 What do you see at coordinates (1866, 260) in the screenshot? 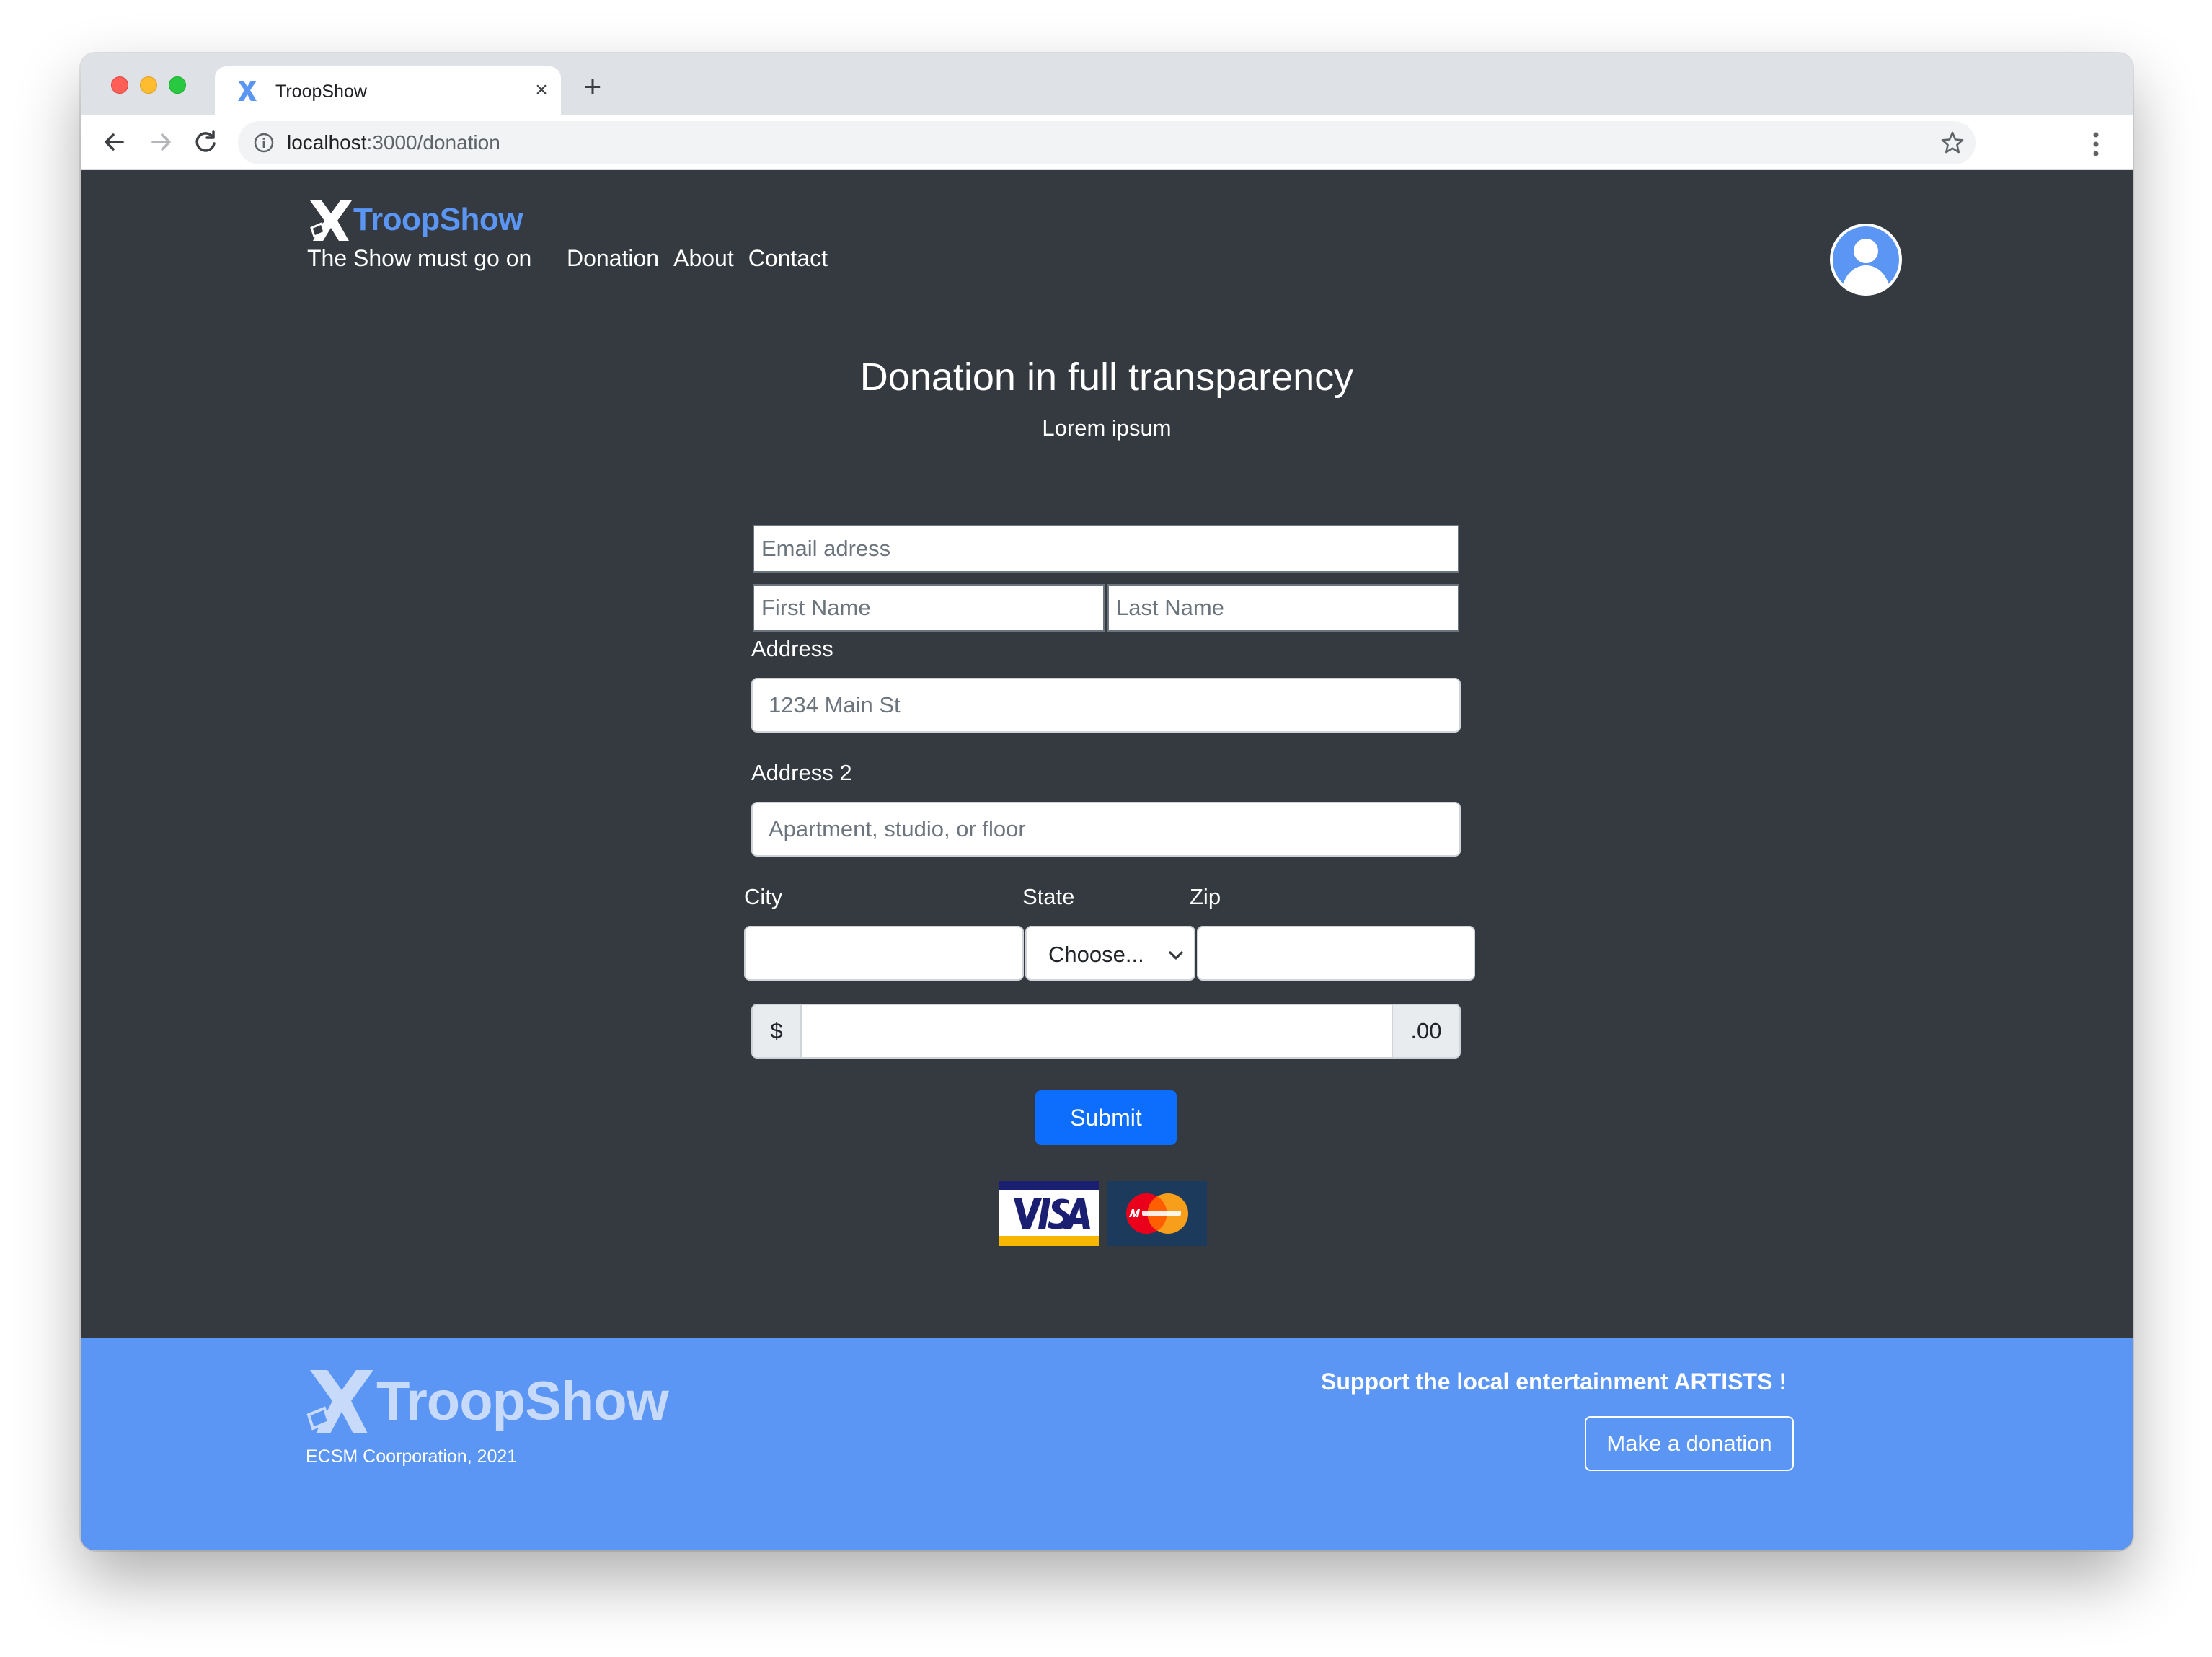
I see `user-avatar-icon` at bounding box center [1866, 260].